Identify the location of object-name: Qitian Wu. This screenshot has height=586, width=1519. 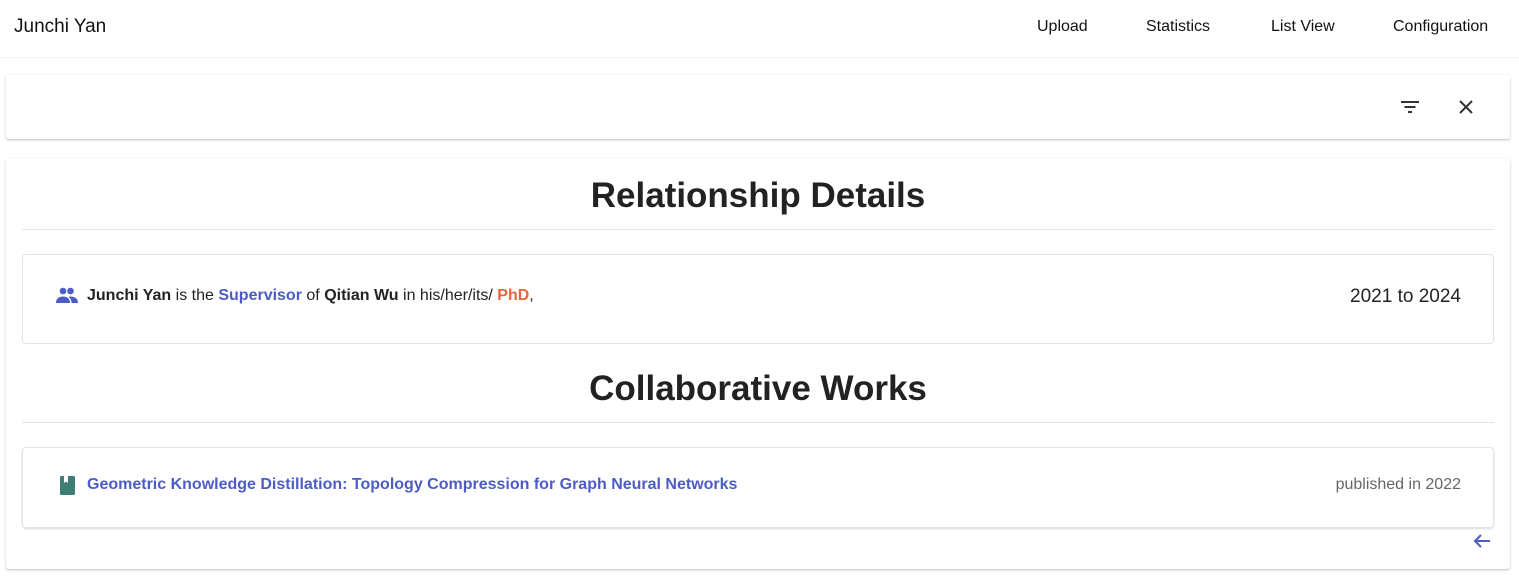
(361, 295).